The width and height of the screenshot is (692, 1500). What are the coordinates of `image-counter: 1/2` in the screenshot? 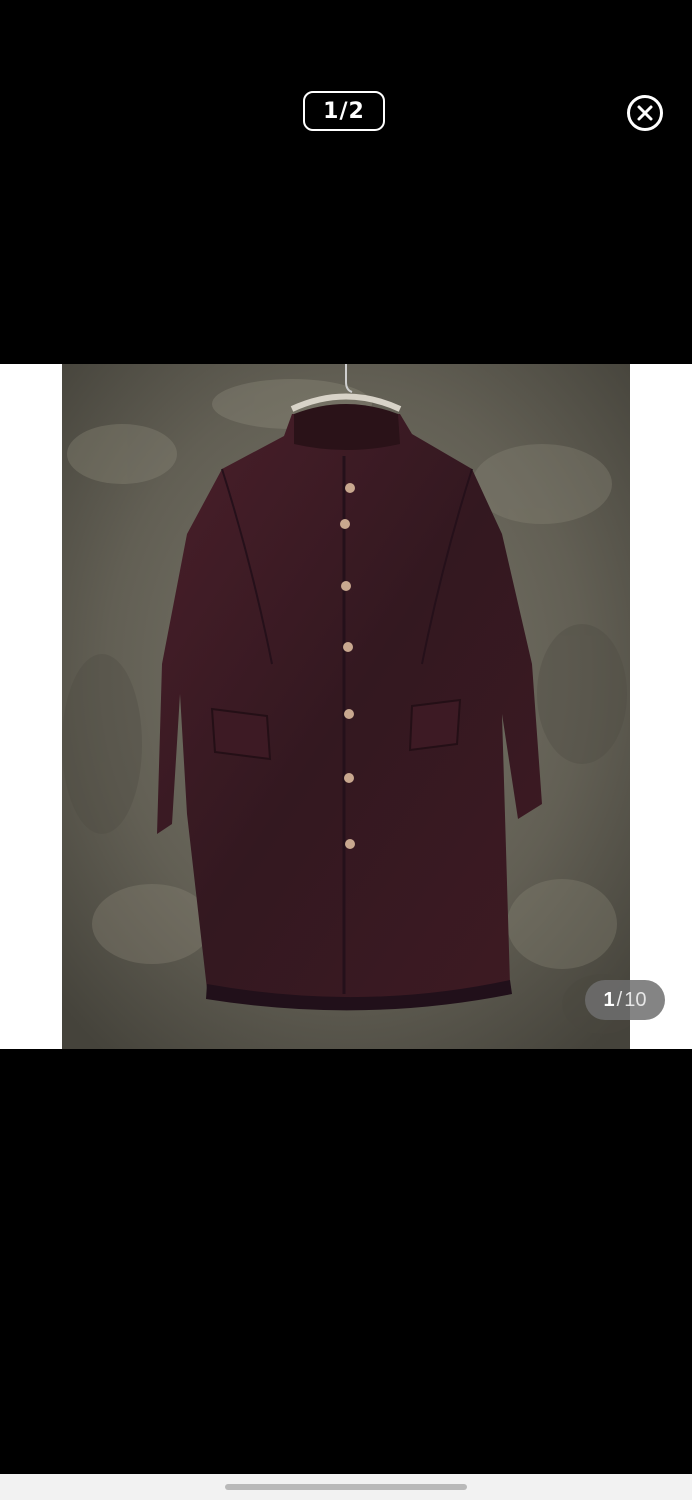 It's located at (344, 111).